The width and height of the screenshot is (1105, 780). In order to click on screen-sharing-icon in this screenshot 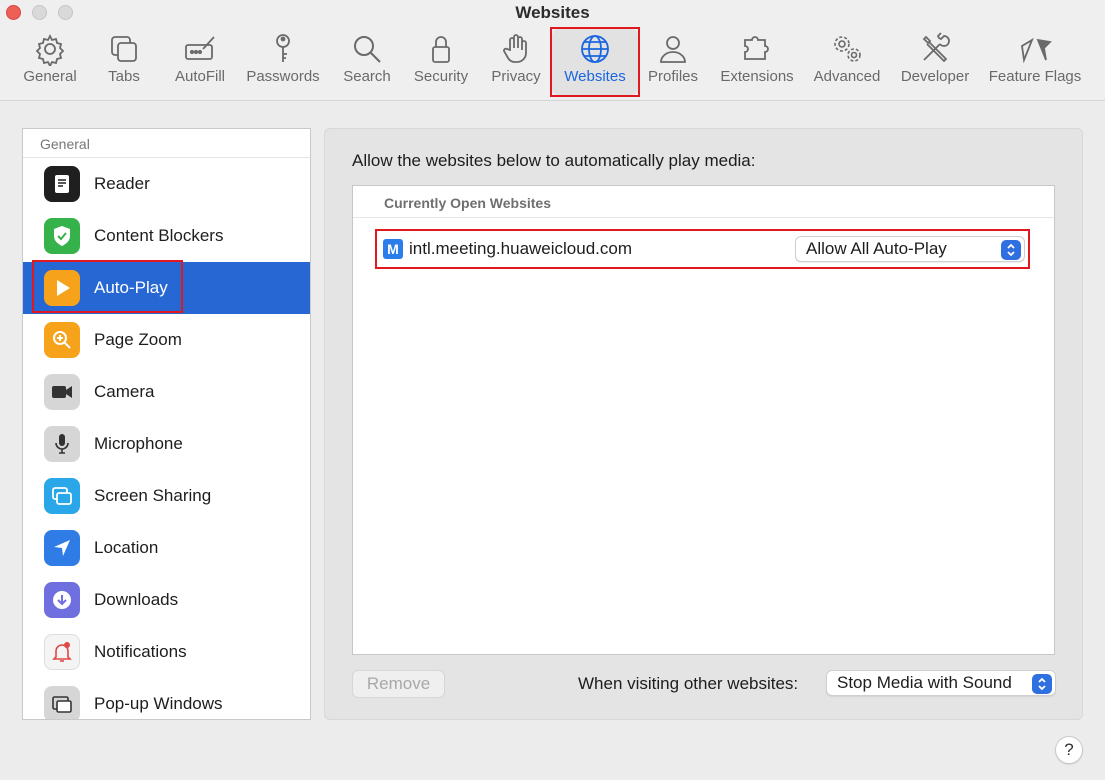, I will do `click(62, 496)`.